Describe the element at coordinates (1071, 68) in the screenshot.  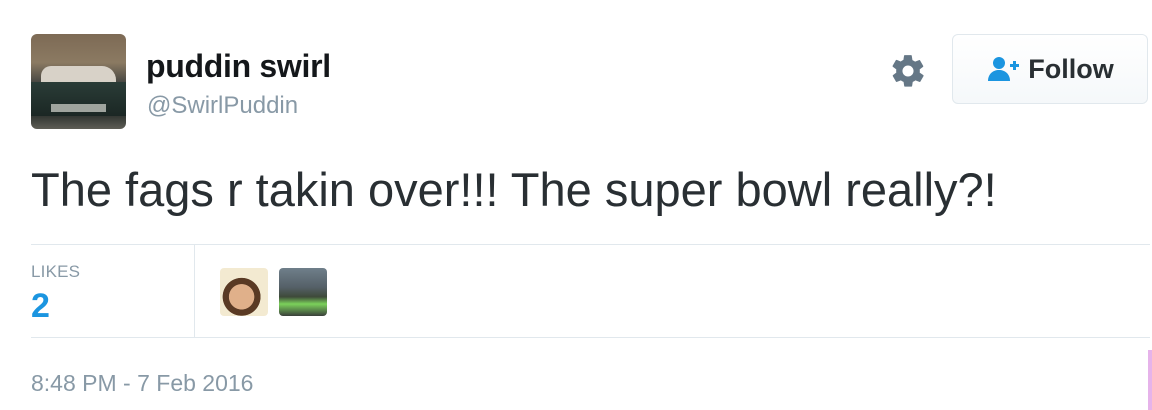
I see `follow-button-label: Follow` at that location.